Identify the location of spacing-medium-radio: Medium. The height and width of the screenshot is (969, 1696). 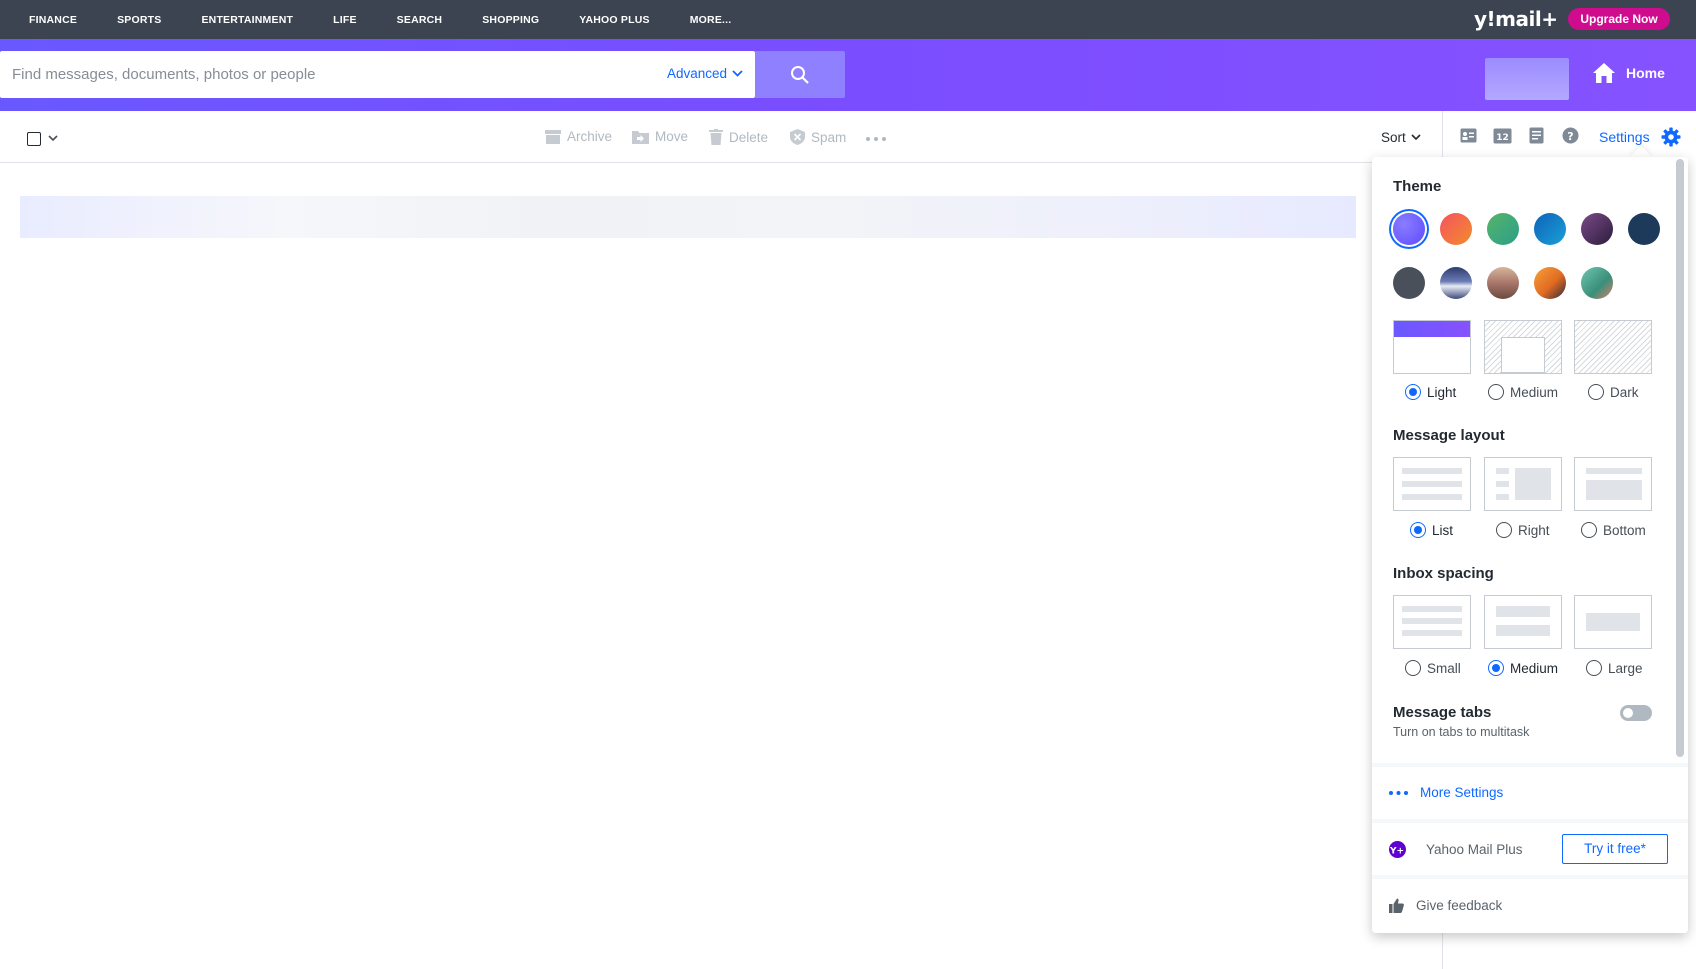
(1523, 668).